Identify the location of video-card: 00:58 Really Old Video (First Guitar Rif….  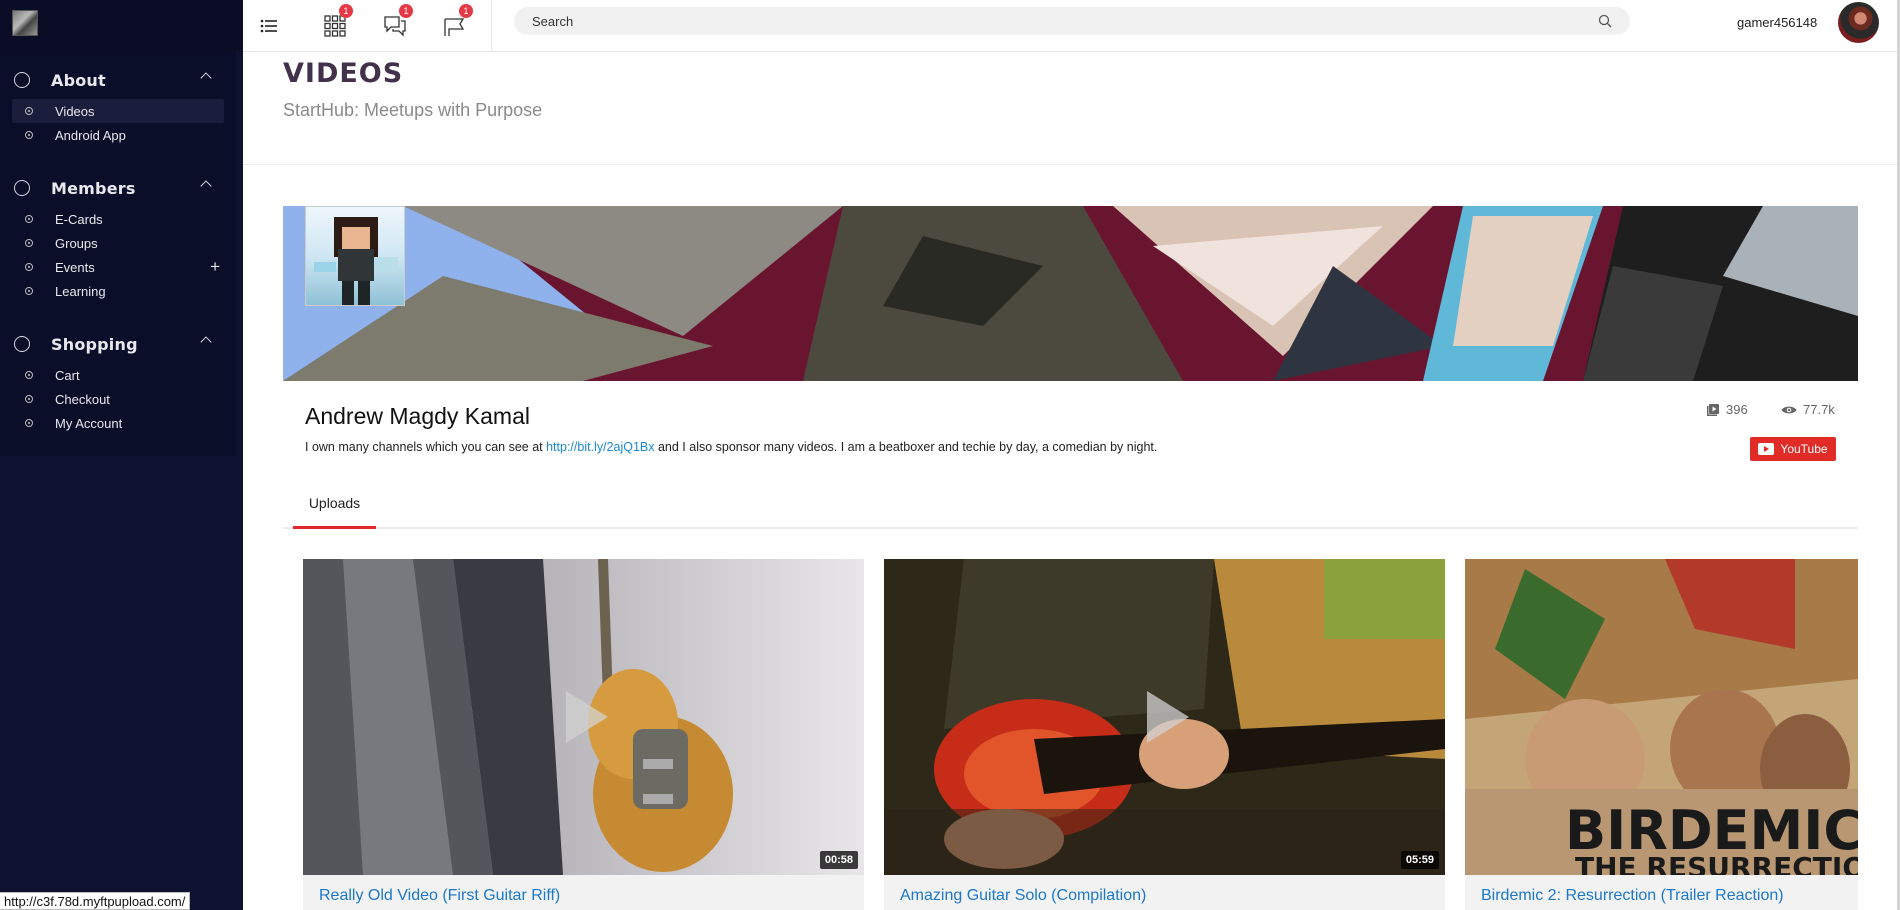
(583, 734).